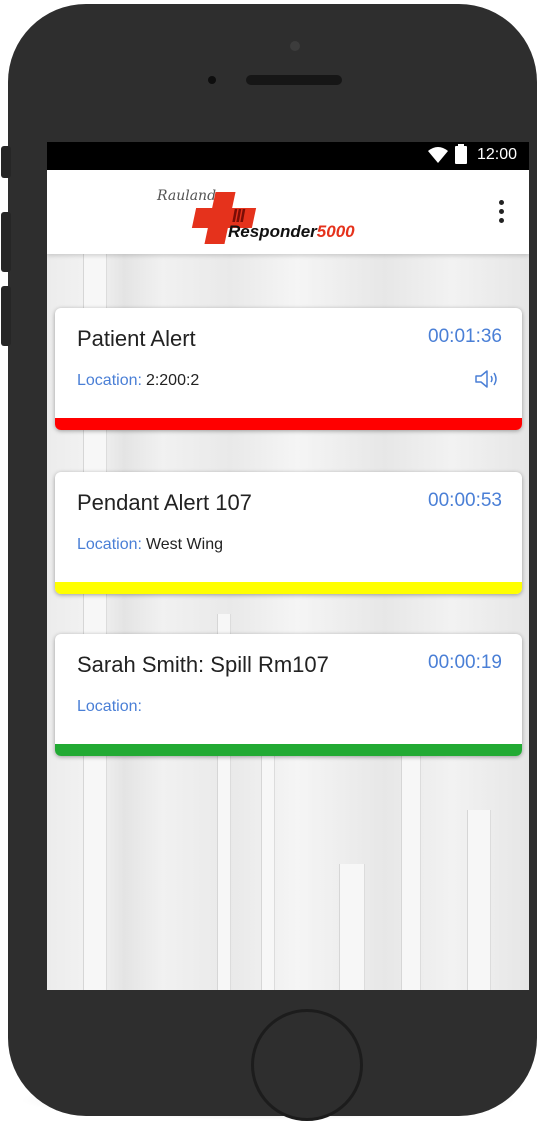  Describe the element at coordinates (184, 544) in the screenshot. I see `alert-location-value: West Wing` at that location.